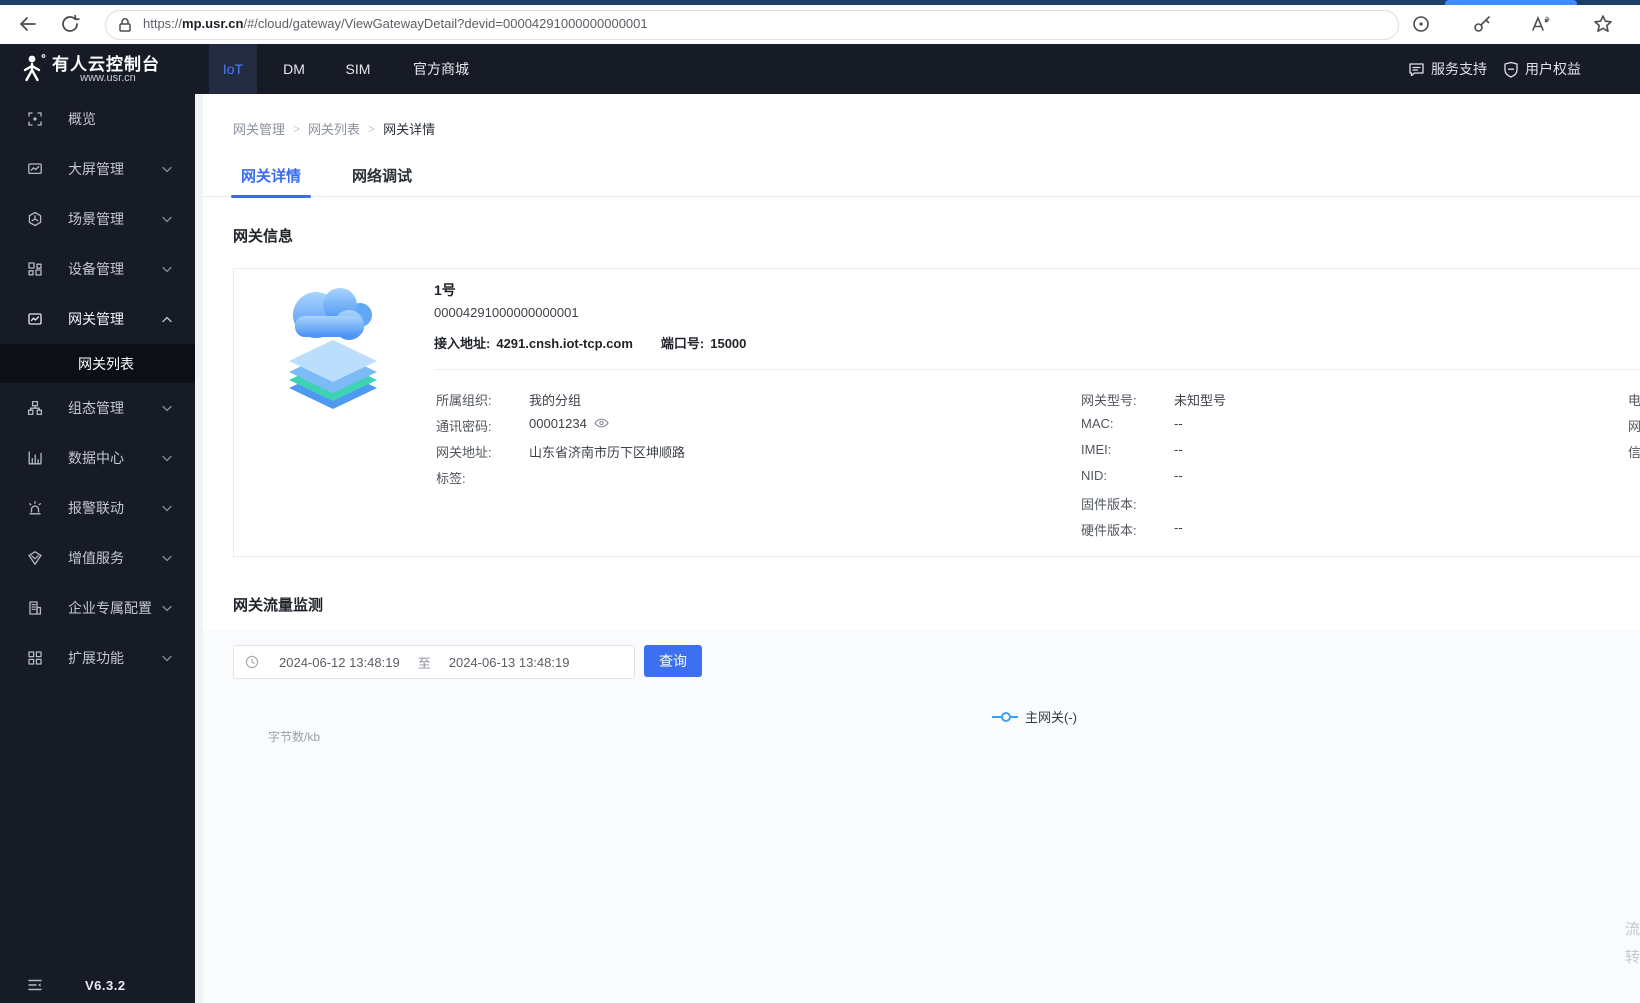 The height and width of the screenshot is (1003, 1640). What do you see at coordinates (82, 119) in the screenshot?
I see `sidebar-label: 概览` at bounding box center [82, 119].